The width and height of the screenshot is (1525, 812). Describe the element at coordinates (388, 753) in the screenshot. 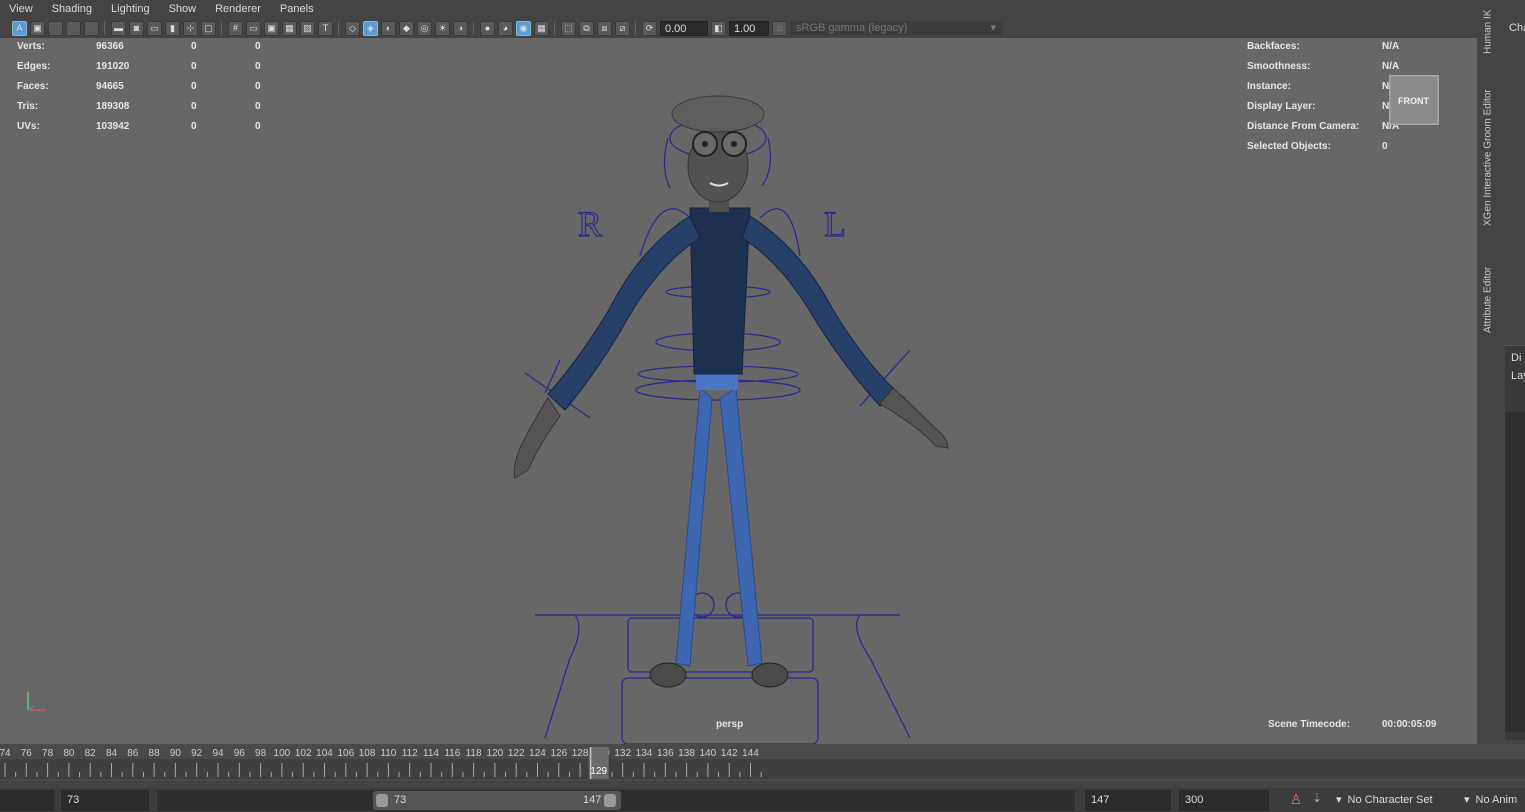

I see `timeline-tick-label: 110` at that location.